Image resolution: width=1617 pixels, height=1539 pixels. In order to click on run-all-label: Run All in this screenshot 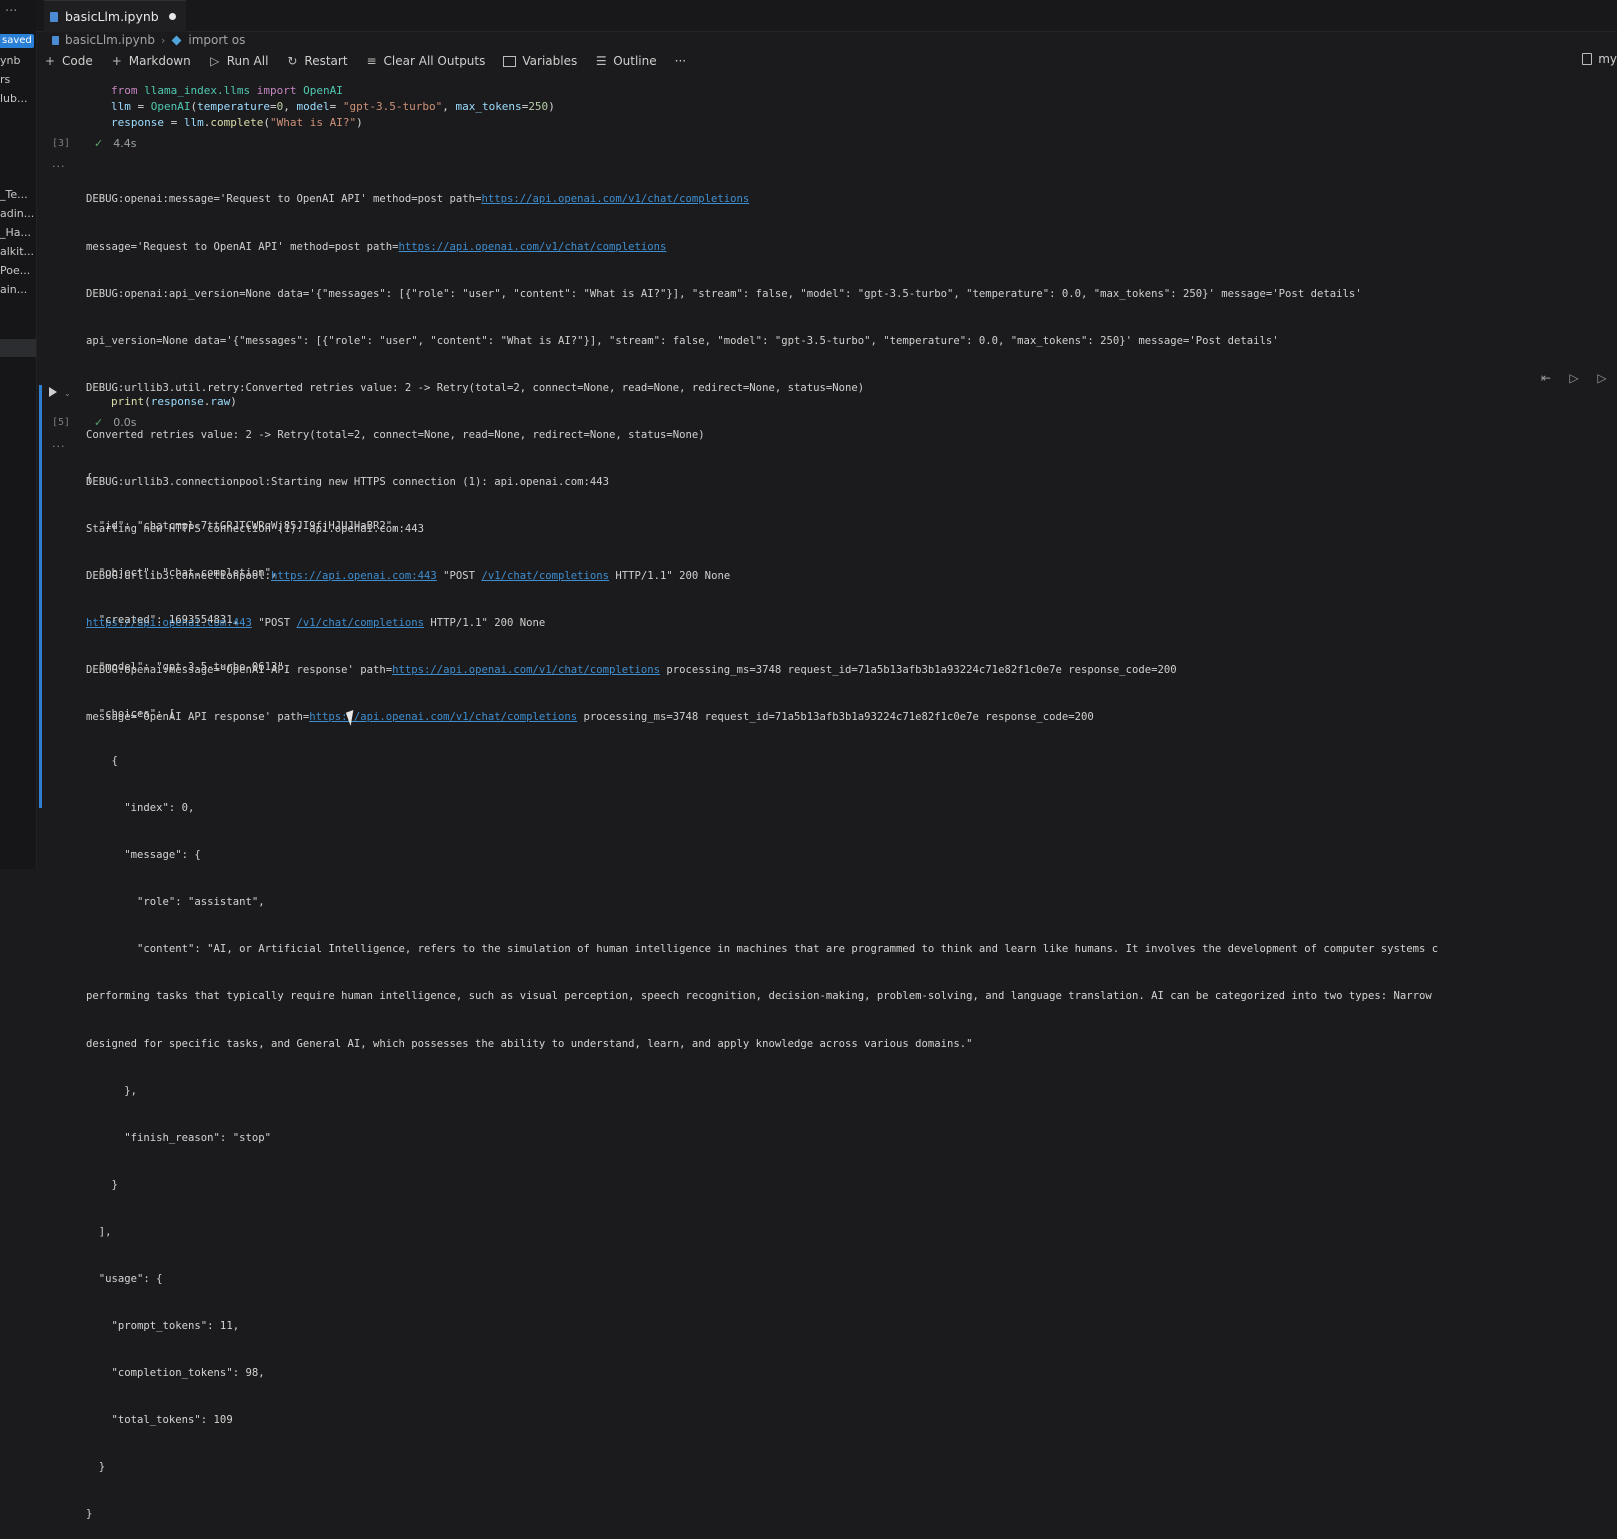, I will do `click(247, 61)`.